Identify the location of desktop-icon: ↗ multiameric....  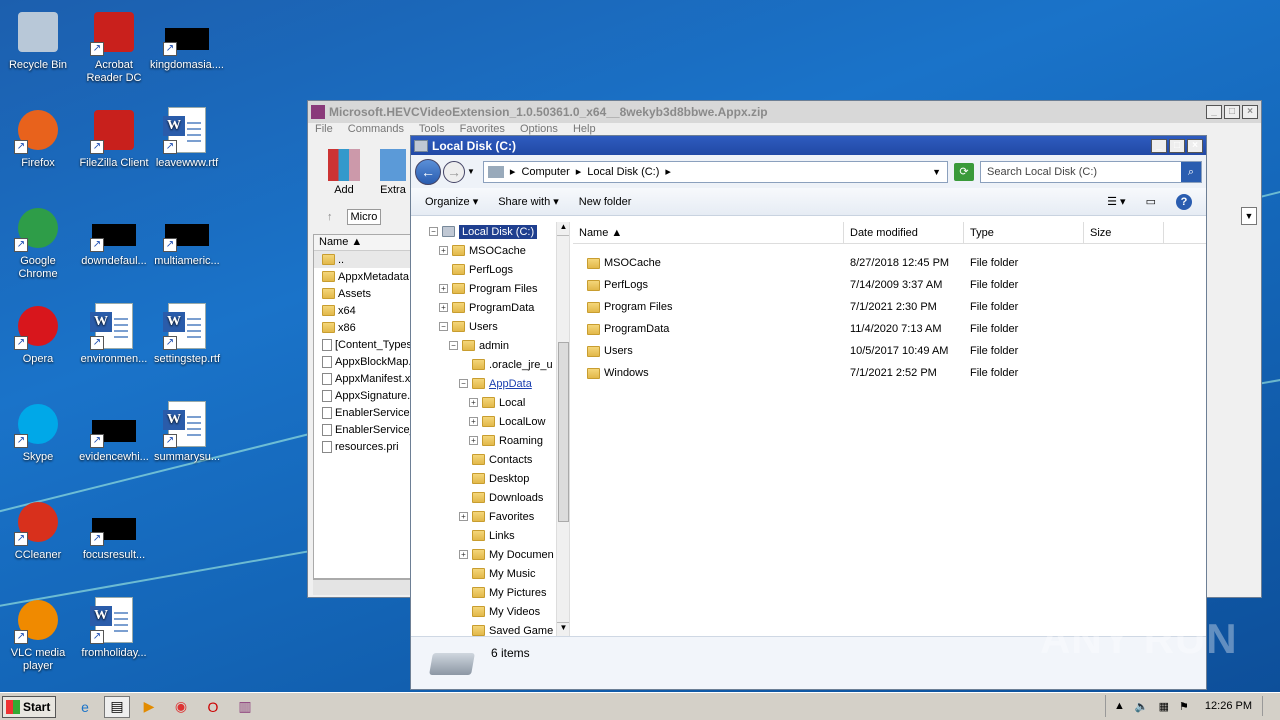
(187, 245).